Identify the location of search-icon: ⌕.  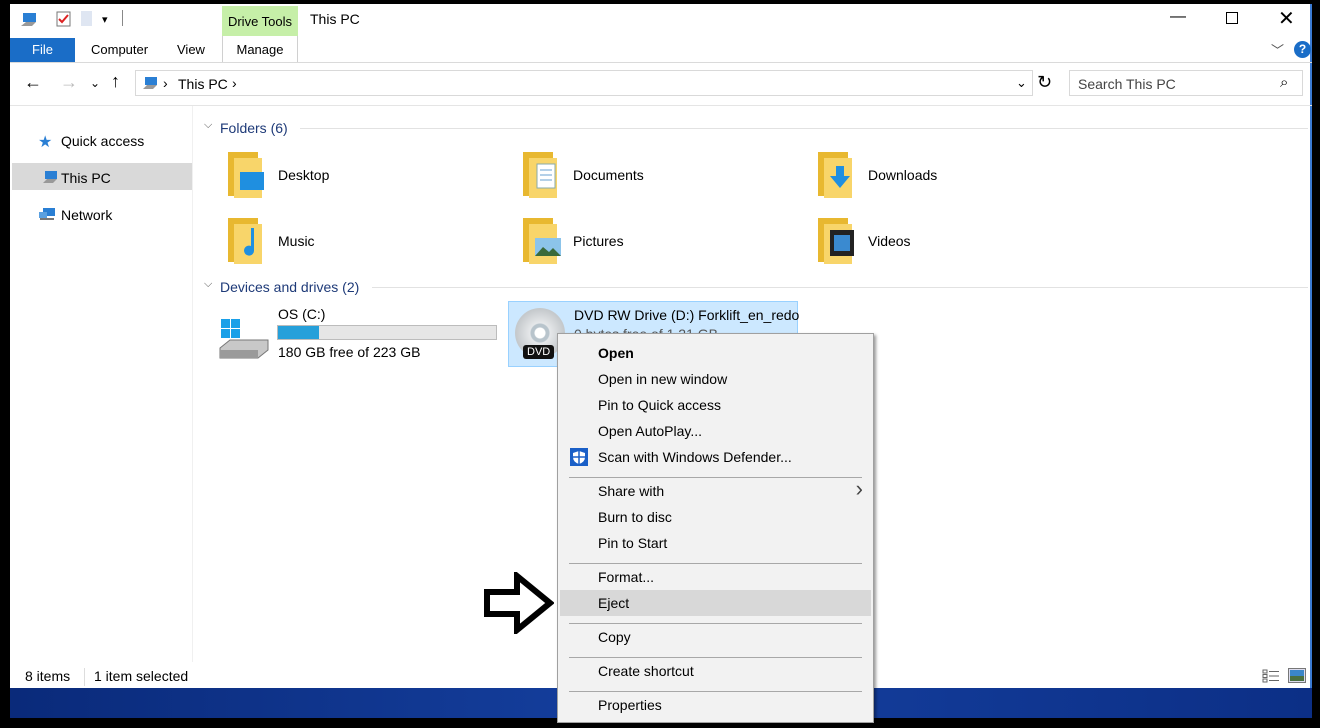
(1284, 82).